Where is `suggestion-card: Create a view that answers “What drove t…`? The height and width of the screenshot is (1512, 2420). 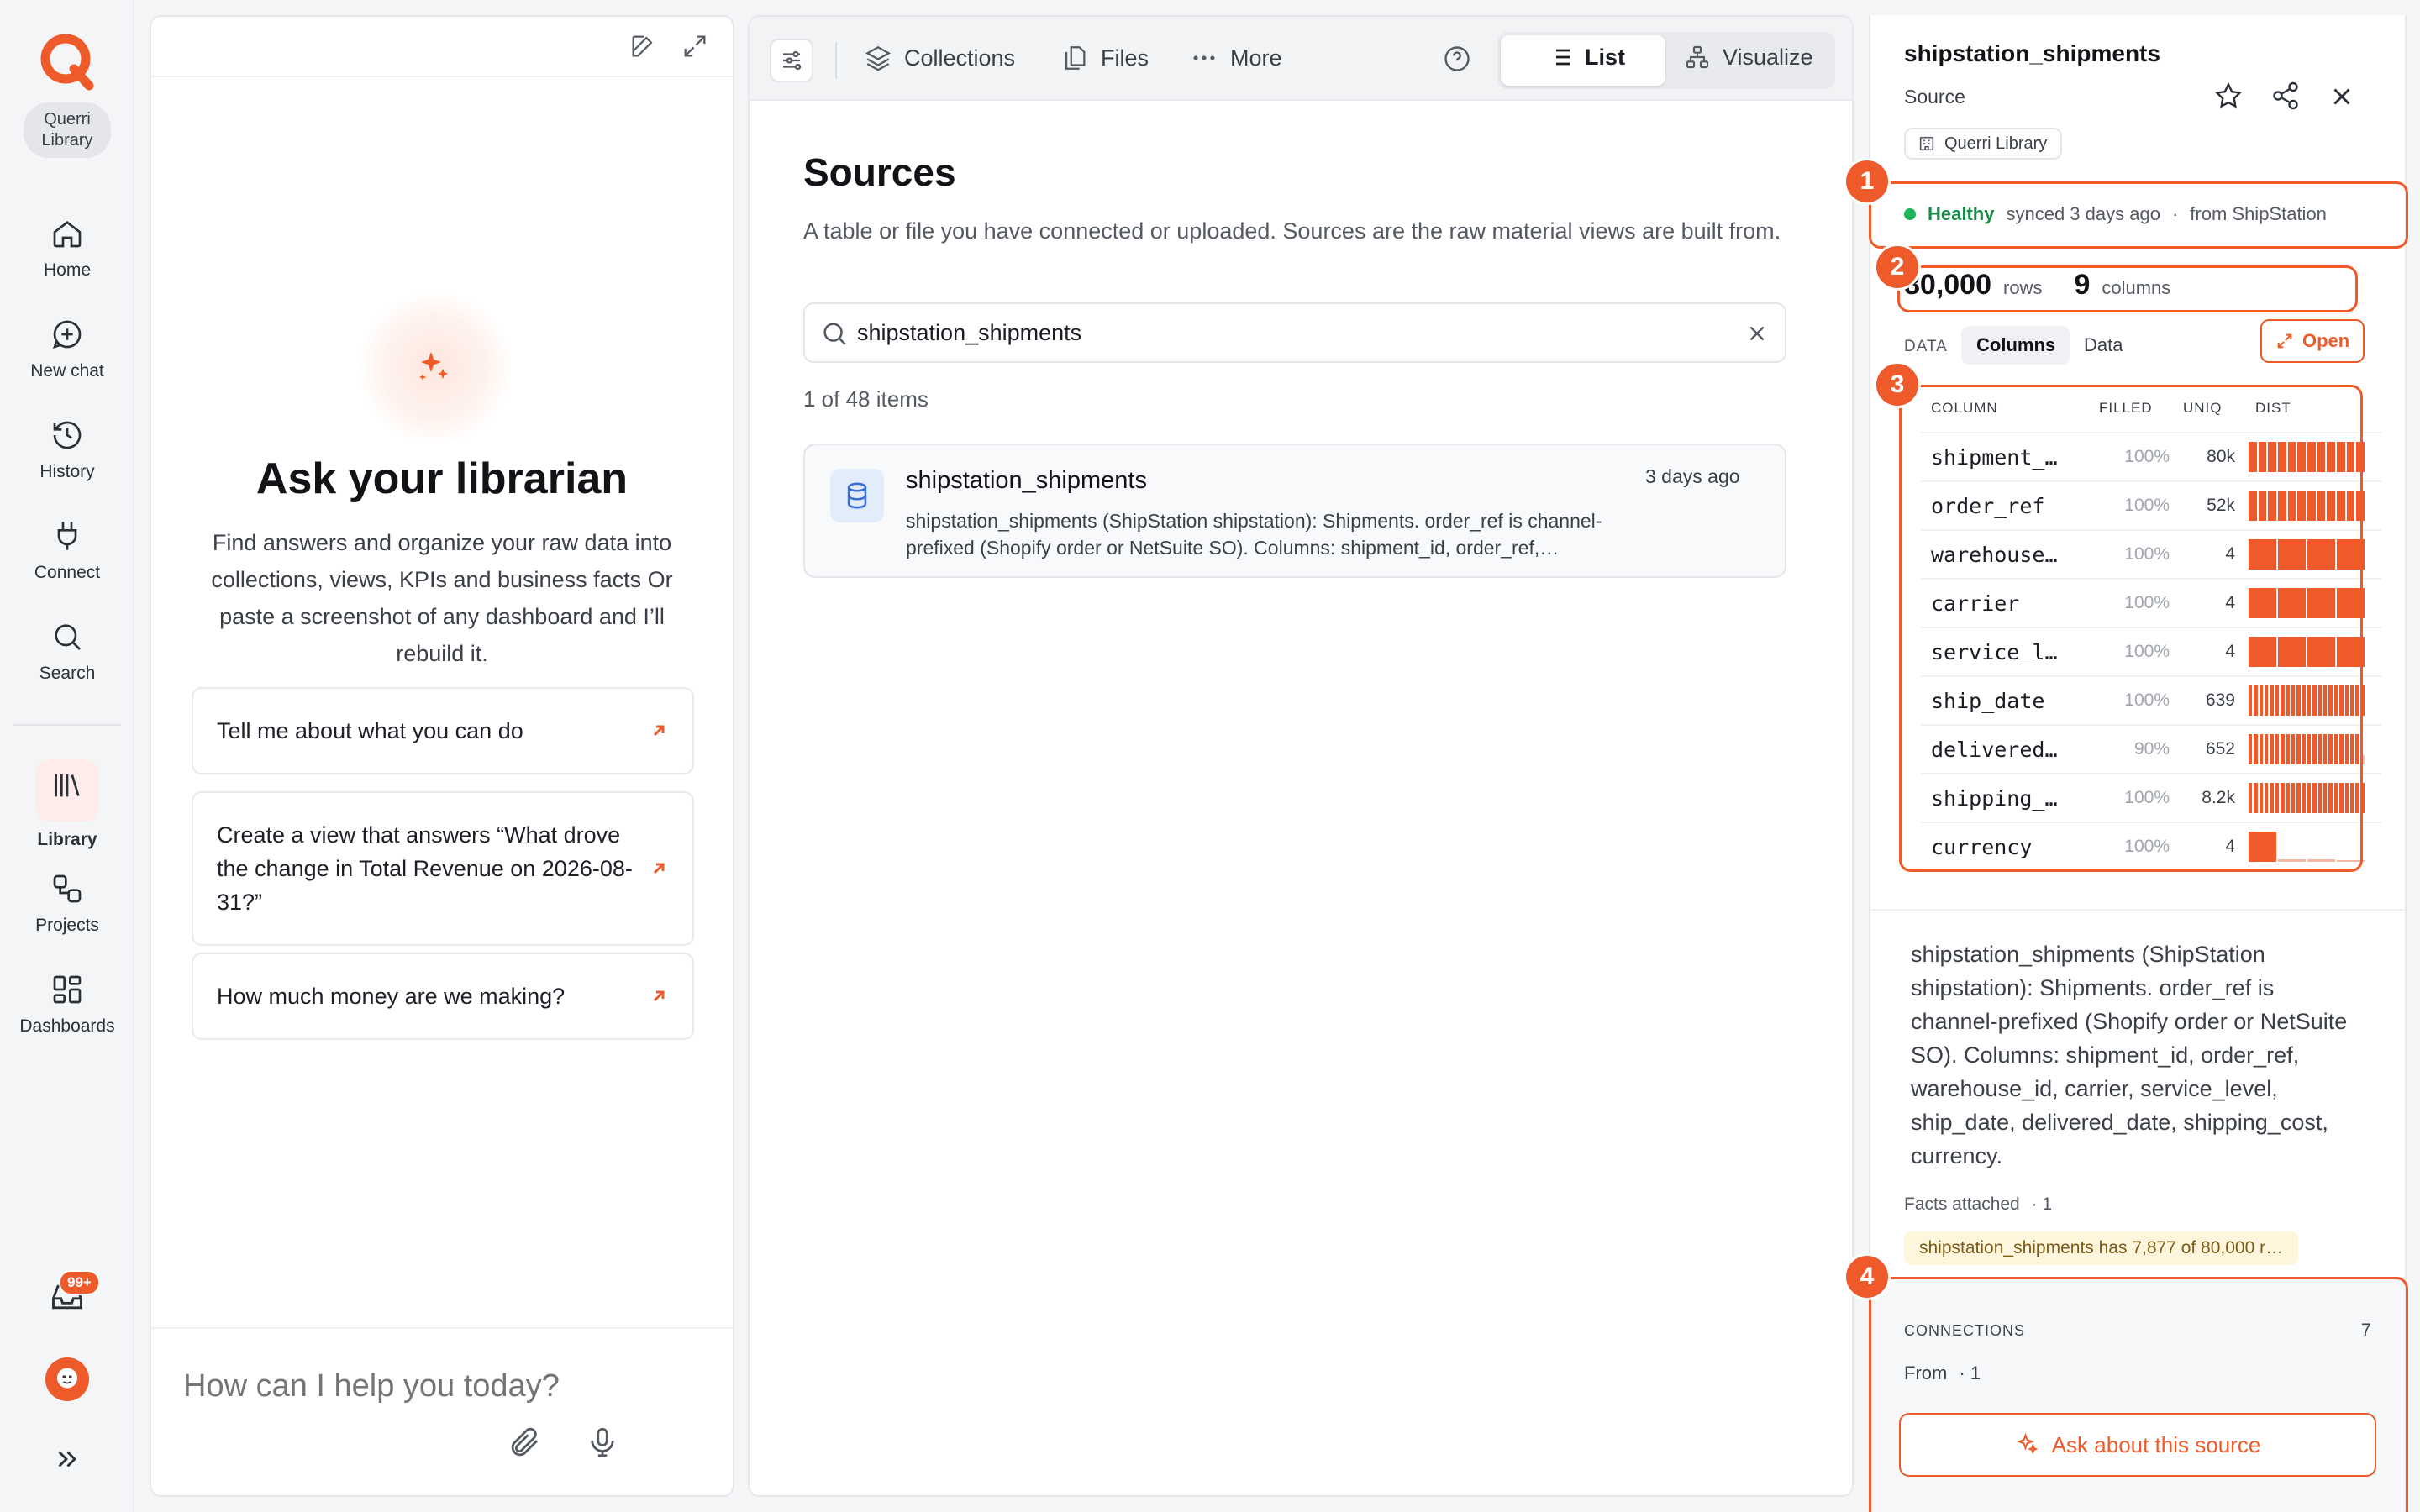 suggestion-card: Create a view that answers “What drove t… is located at coordinates (443, 868).